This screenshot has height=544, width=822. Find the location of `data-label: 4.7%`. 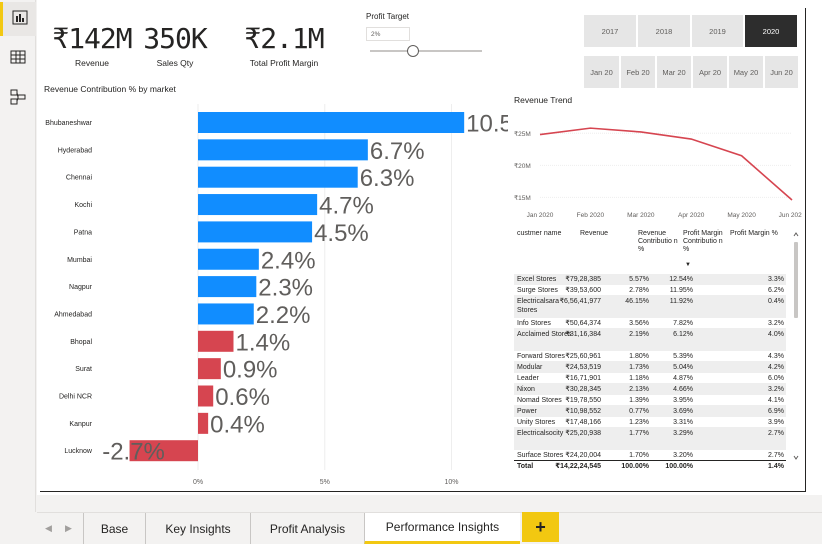

data-label: 4.7% is located at coordinates (346, 206).